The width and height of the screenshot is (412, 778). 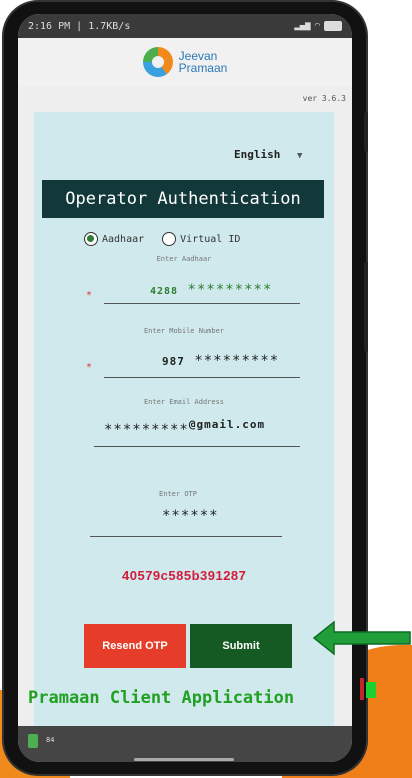 What do you see at coordinates (184, 331) in the screenshot?
I see `mobile-label: Enter Mobile Number` at bounding box center [184, 331].